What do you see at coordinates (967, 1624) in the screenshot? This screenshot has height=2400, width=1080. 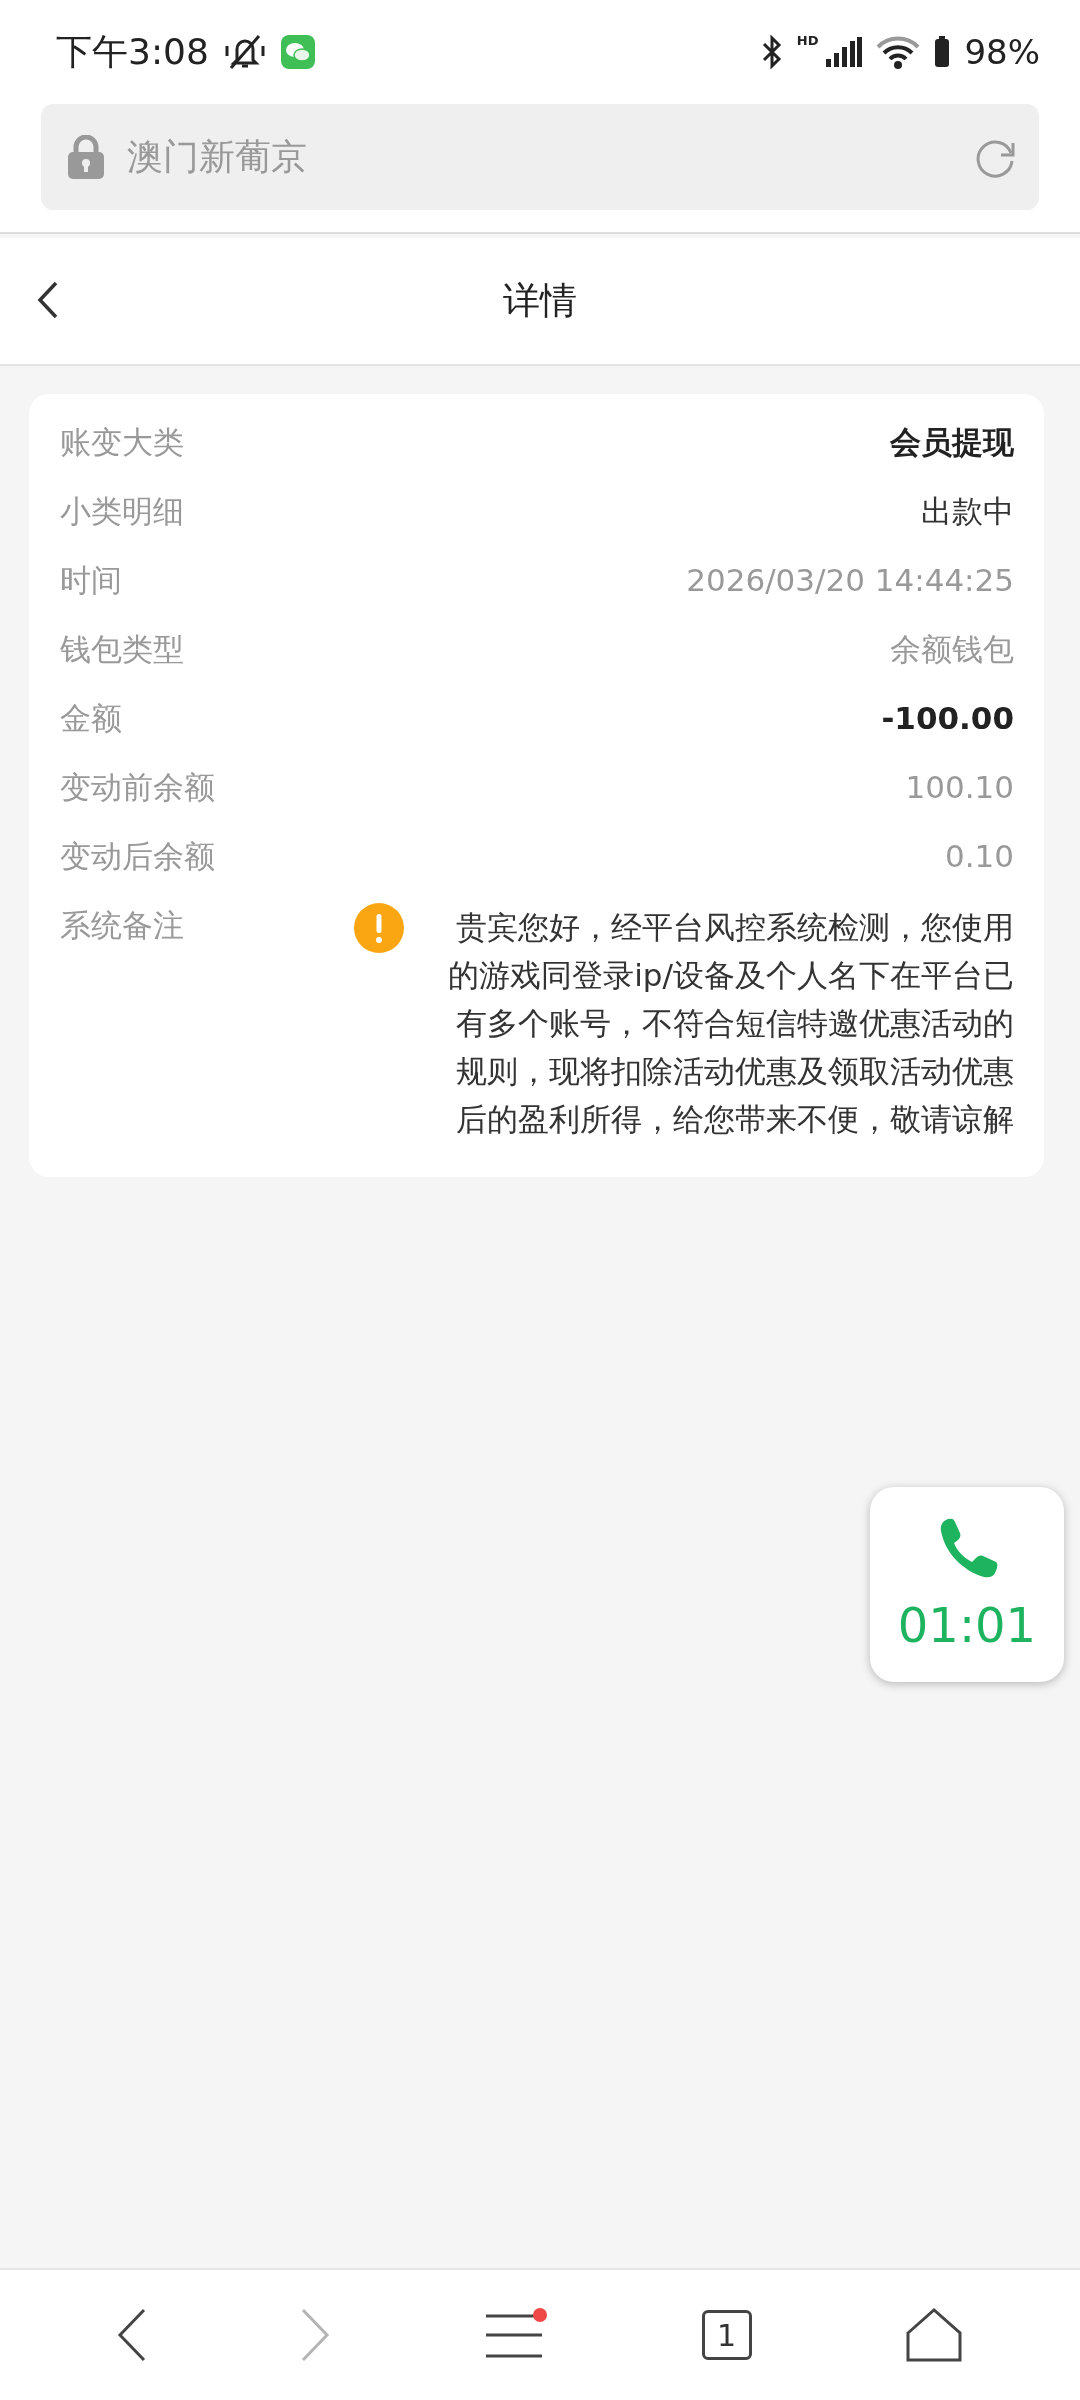 I see `call-duration: 01:01` at bounding box center [967, 1624].